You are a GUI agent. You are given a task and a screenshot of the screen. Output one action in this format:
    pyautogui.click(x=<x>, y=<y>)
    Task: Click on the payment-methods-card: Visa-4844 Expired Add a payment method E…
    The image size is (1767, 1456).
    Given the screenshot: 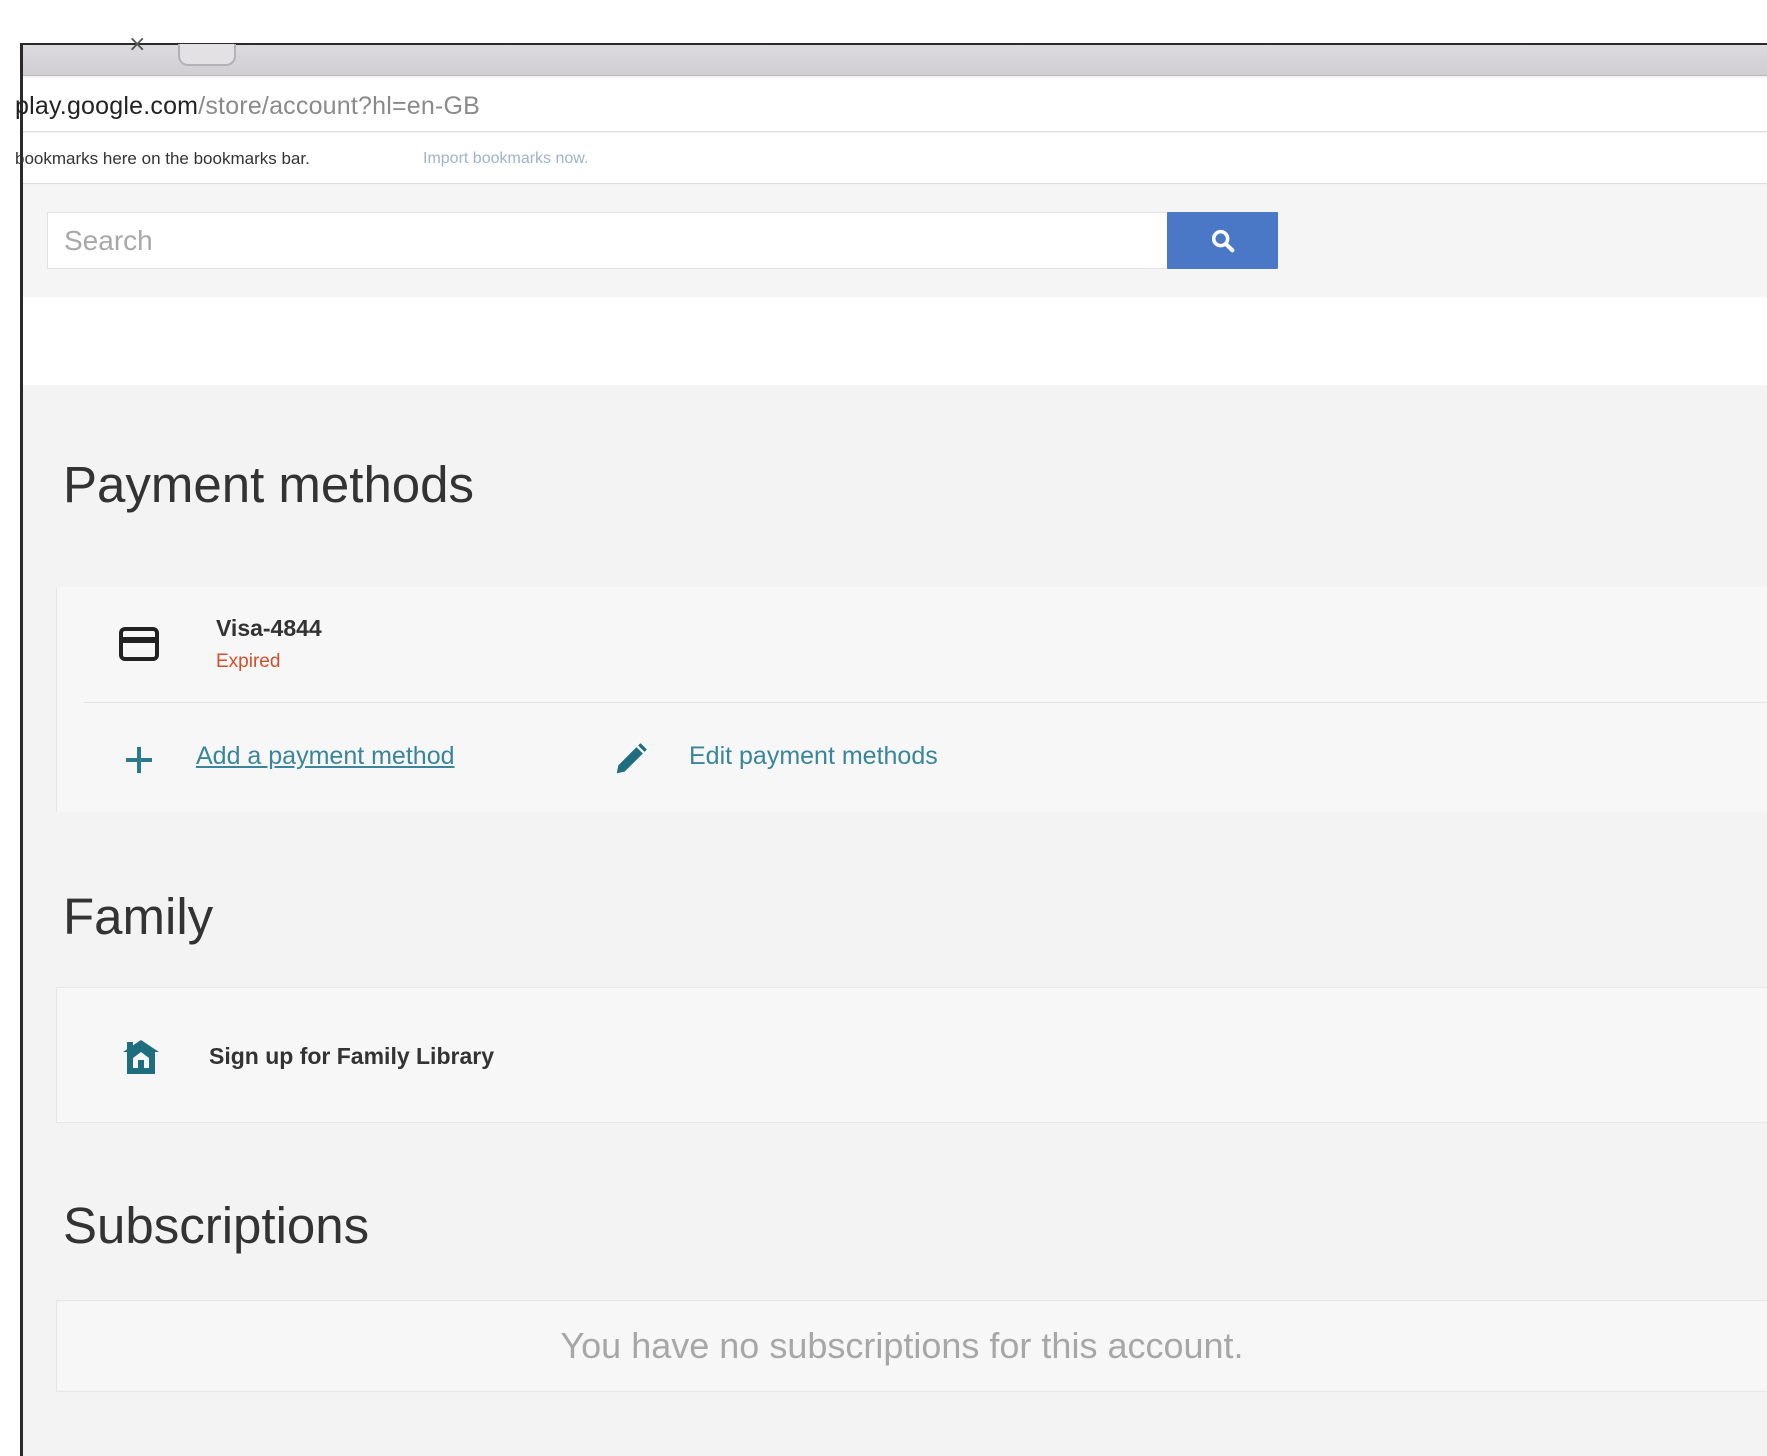 What is the action you would take?
    pyautogui.click(x=911, y=699)
    